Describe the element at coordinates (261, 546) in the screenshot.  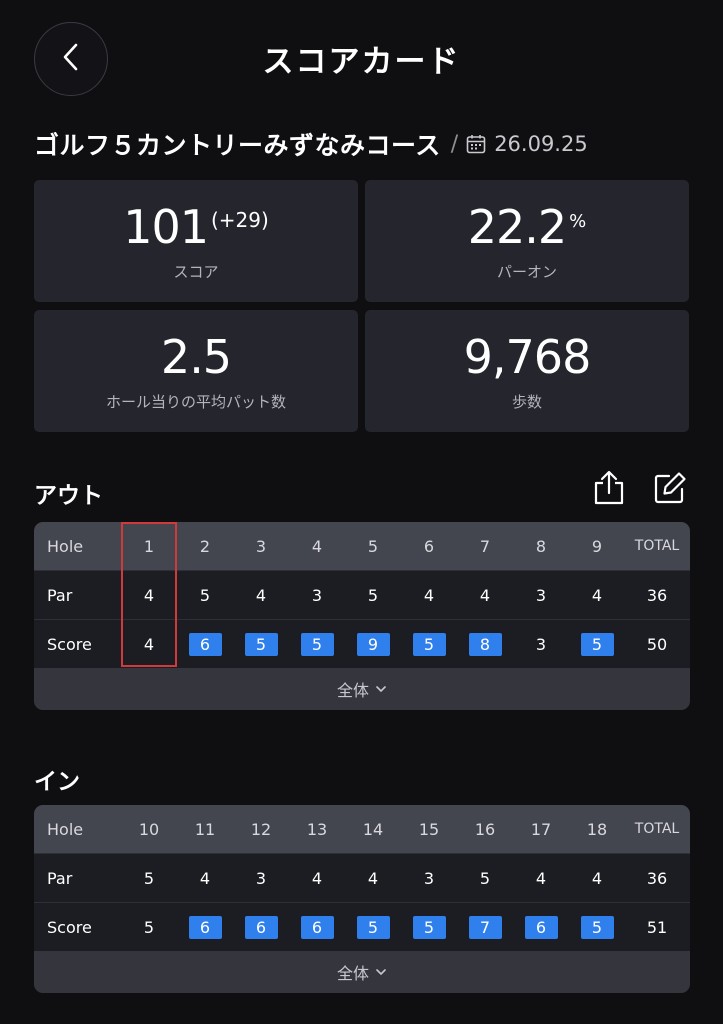
I see `hole-number-cell: 3` at that location.